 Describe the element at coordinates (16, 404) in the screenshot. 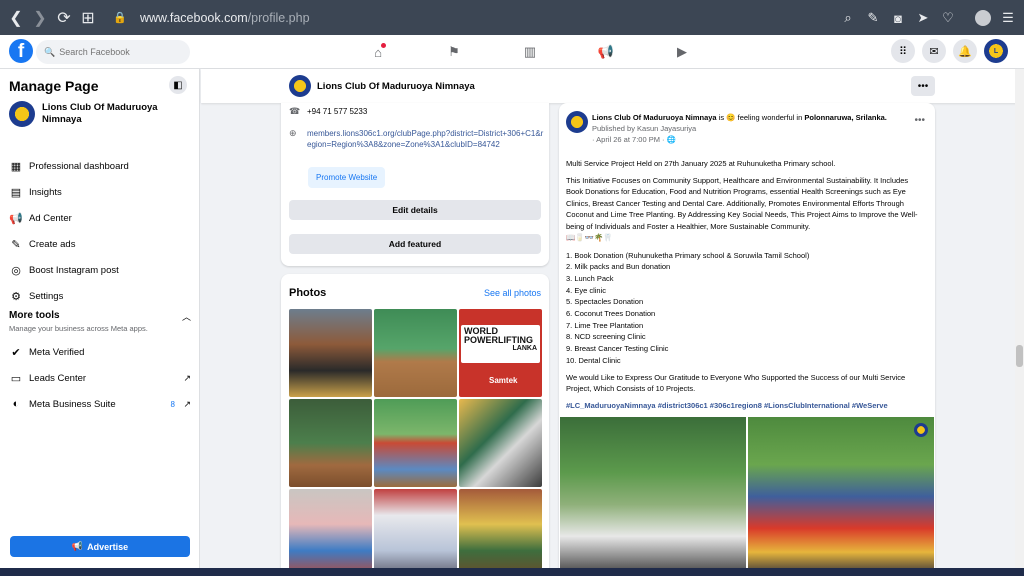

I see `business-suite-icon: ◐` at that location.